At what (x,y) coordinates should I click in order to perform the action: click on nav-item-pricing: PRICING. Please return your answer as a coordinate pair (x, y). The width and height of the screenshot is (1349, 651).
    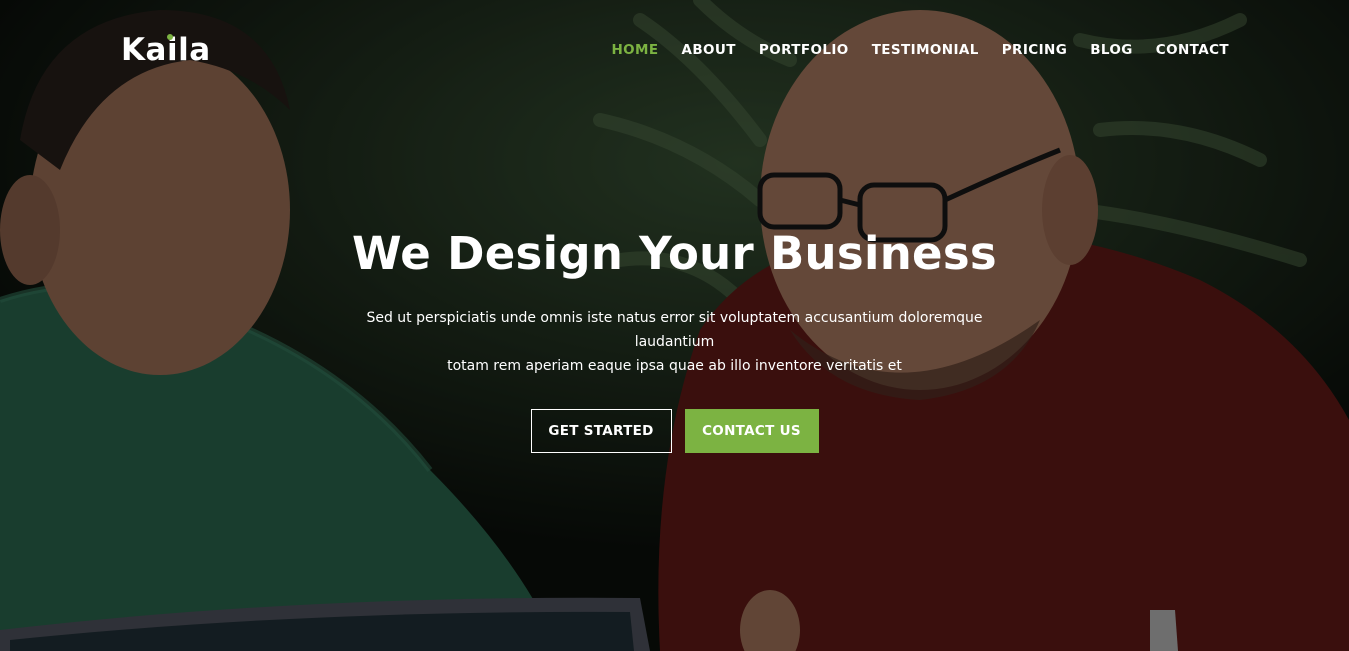
    Looking at the image, I should click on (1034, 50).